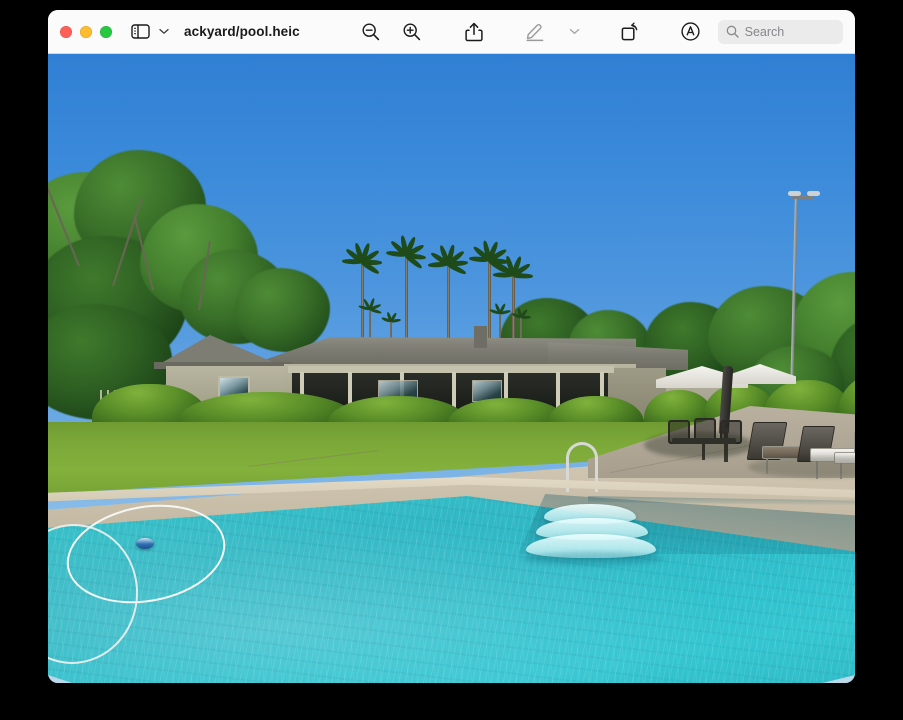  I want to click on pool-step-shadow, so click(593, 559).